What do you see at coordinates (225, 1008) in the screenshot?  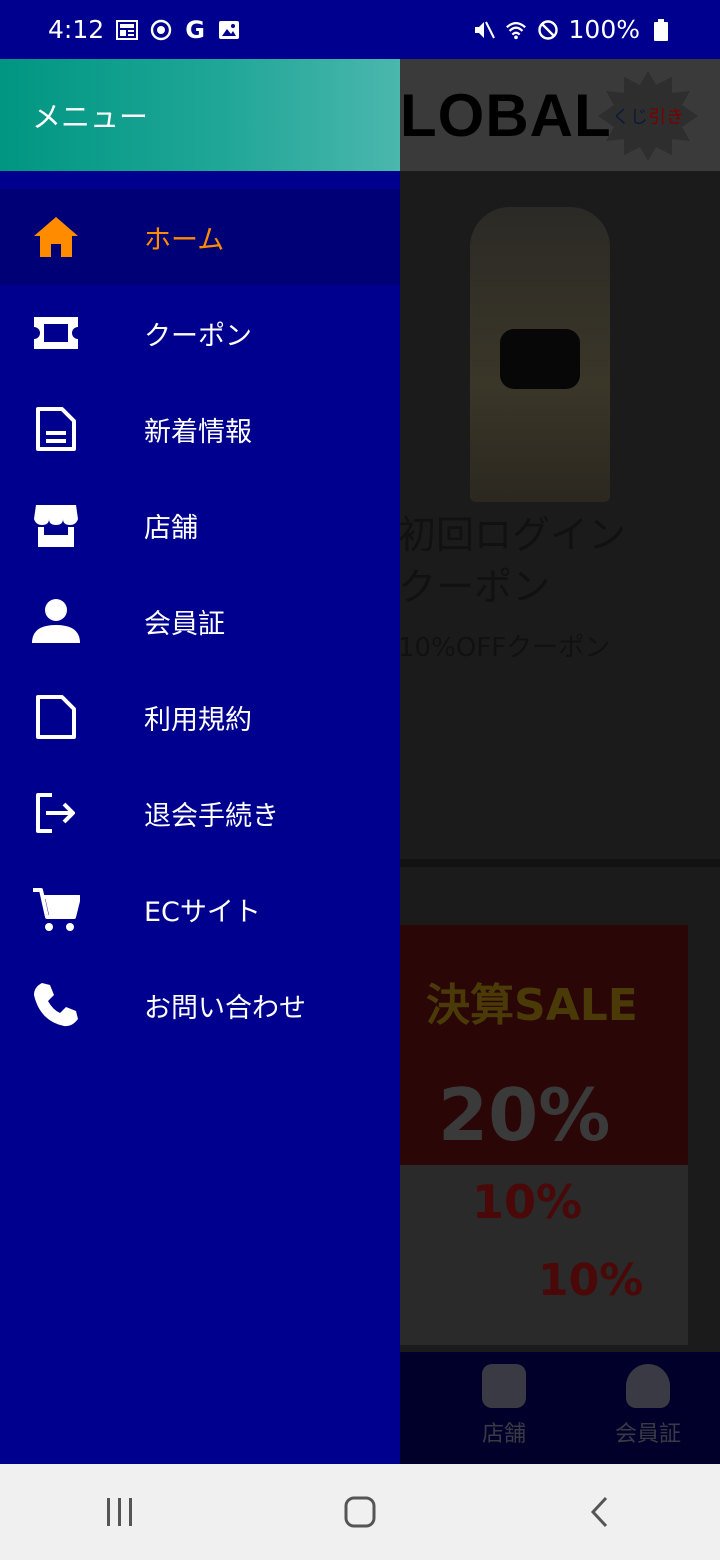 I see `menu-label-contact: お問い合わせ` at bounding box center [225, 1008].